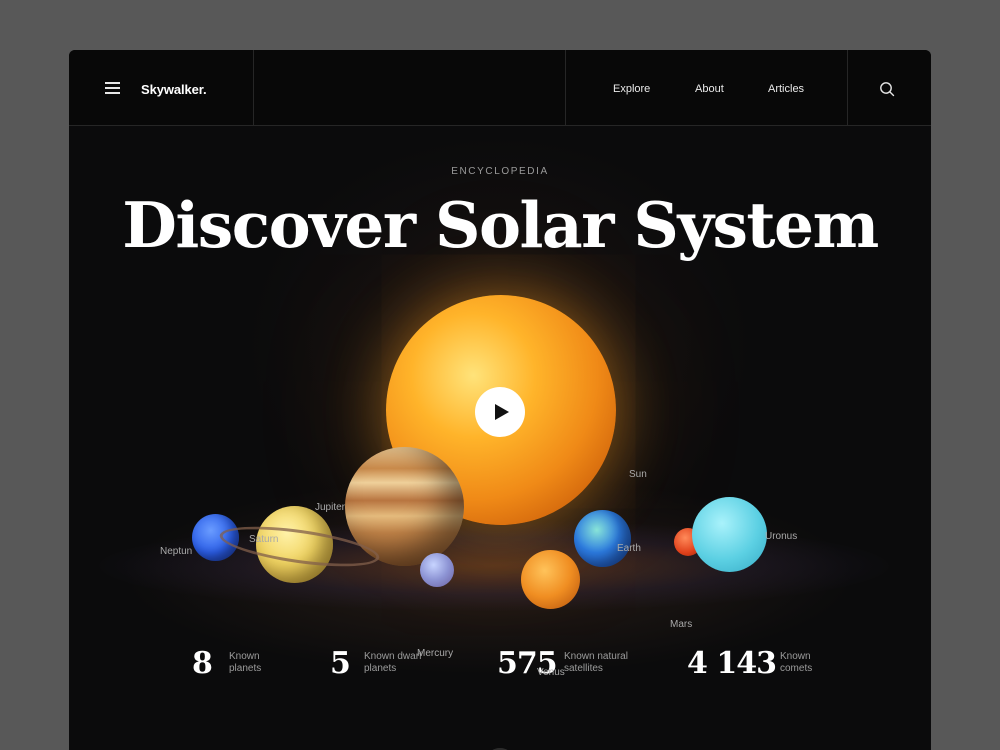 This screenshot has height=750, width=1000. What do you see at coordinates (500, 225) in the screenshot?
I see `page-title: Discover Solar System` at bounding box center [500, 225].